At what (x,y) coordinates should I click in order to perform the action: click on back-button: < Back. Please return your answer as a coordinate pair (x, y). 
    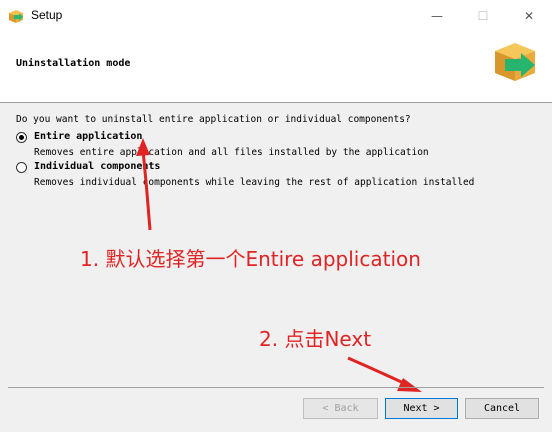
    Looking at the image, I should click on (340, 408).